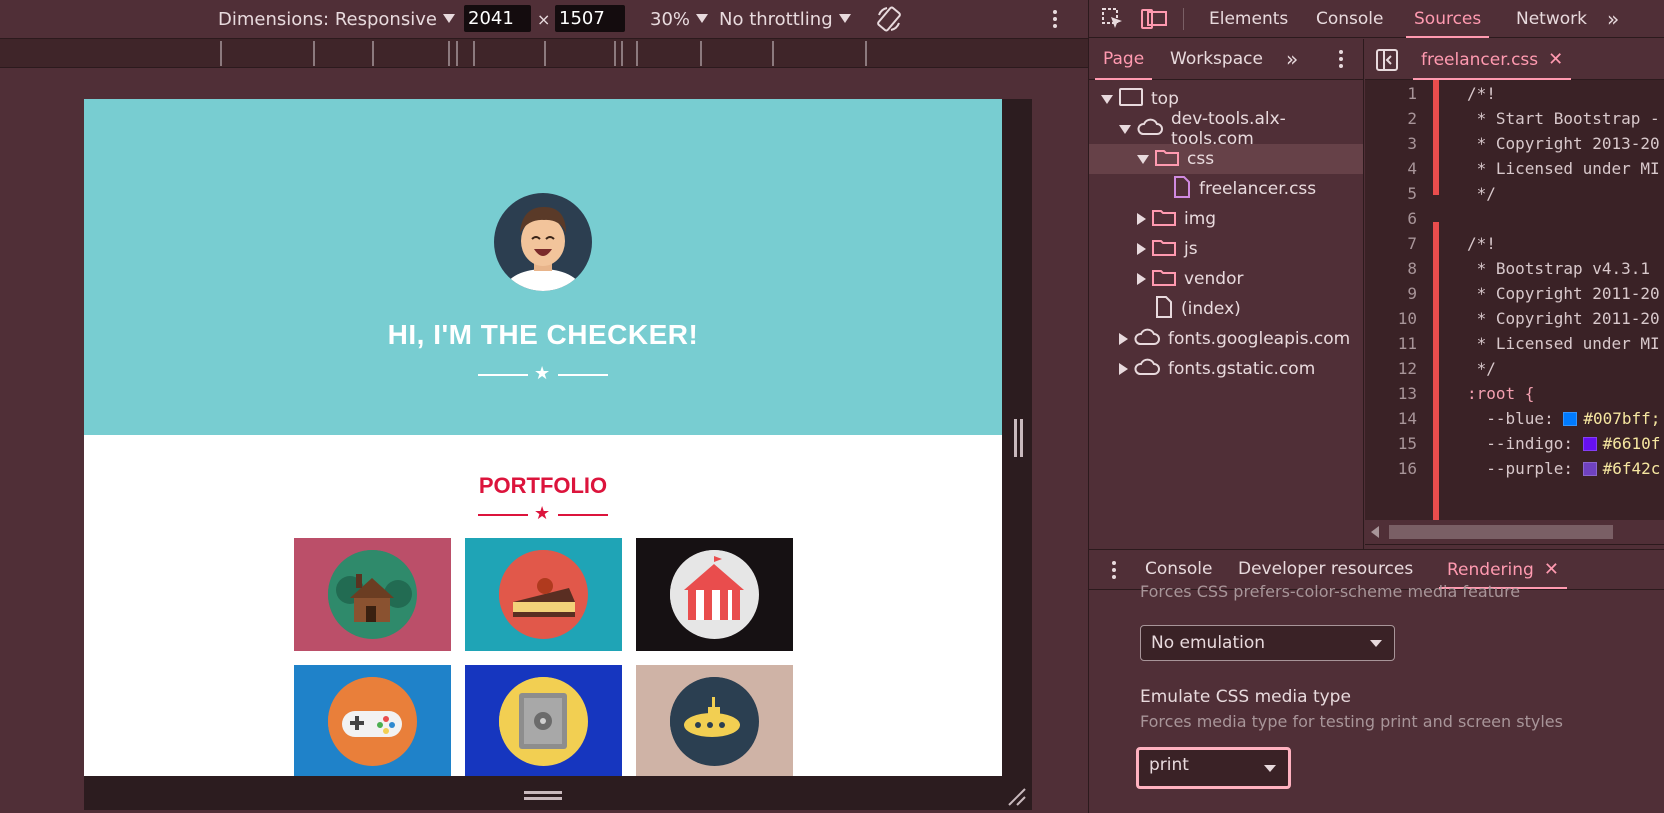 The width and height of the screenshot is (1664, 813). Describe the element at coordinates (1131, 99) in the screenshot. I see `frame-icon` at that location.